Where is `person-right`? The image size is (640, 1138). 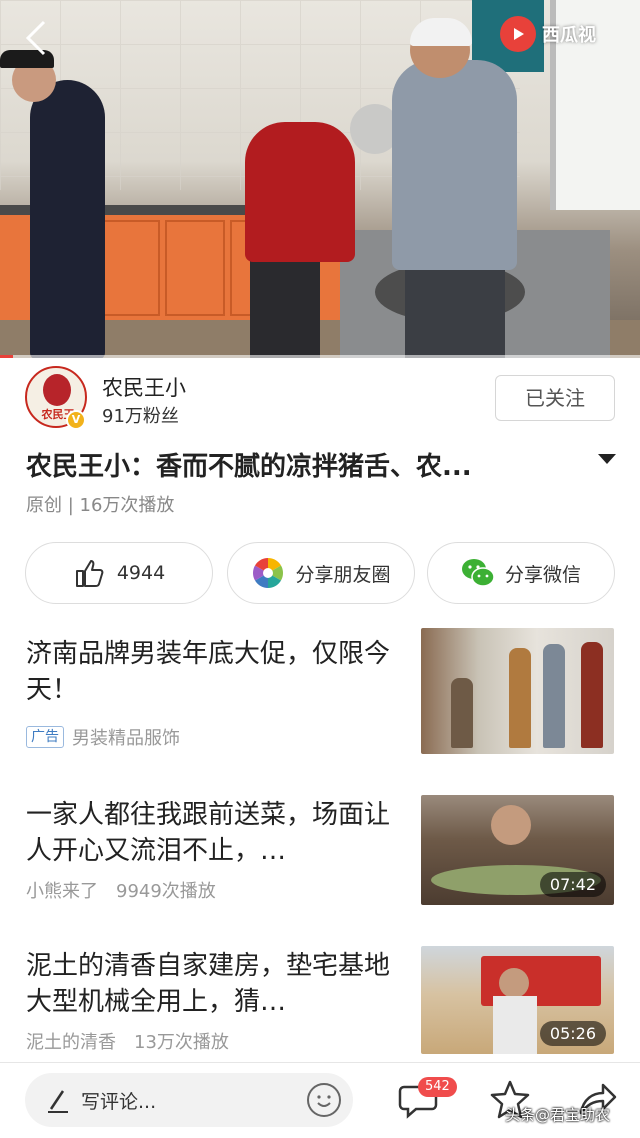
person-right is located at coordinates (454, 165).